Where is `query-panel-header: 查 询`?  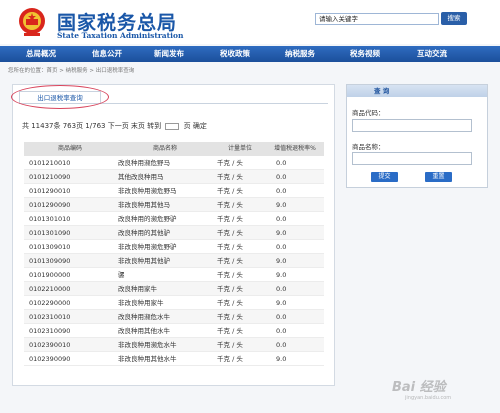
query-panel-header: 查 询 is located at coordinates (417, 91).